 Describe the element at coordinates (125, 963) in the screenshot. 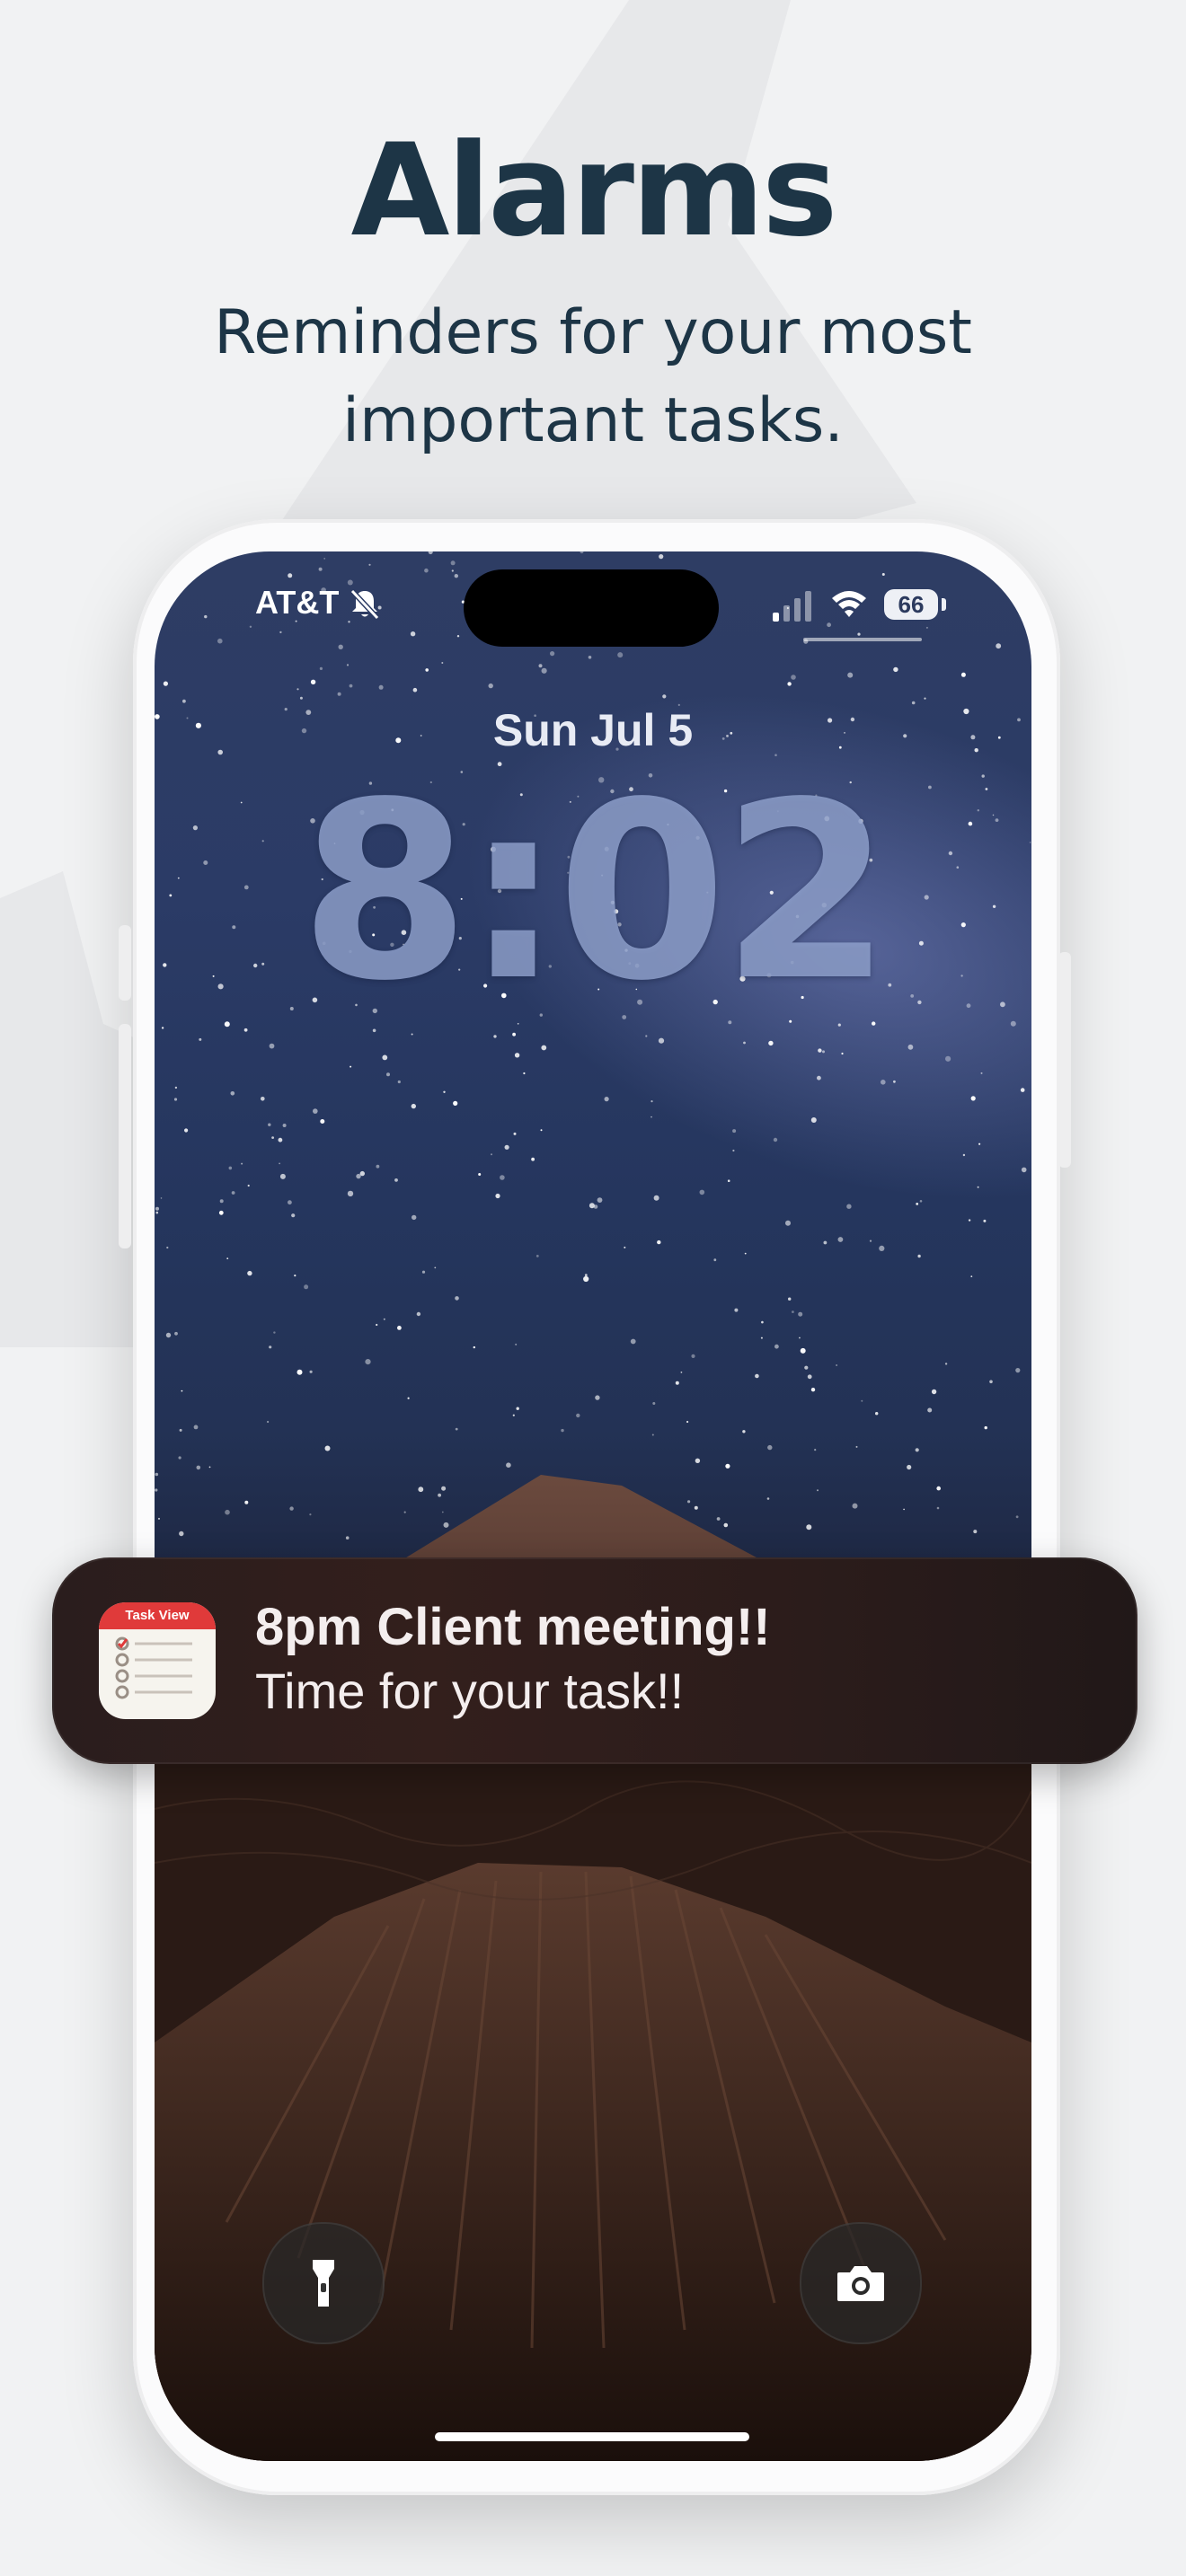

I see `action-button` at that location.